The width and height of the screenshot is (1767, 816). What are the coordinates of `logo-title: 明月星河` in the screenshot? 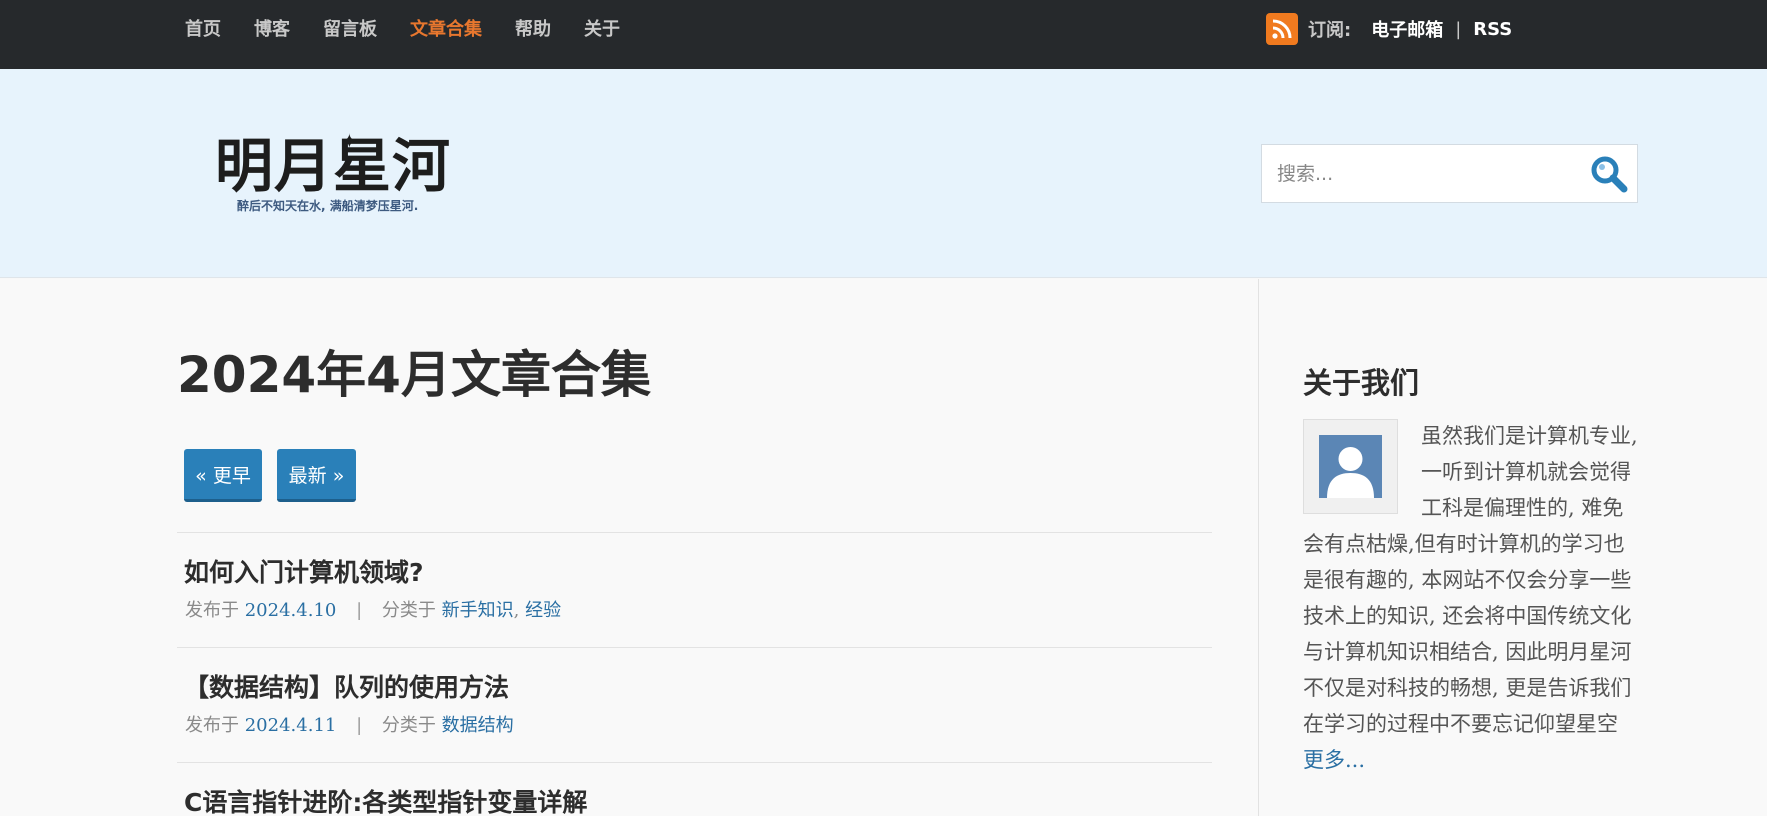 It's located at (333, 166).